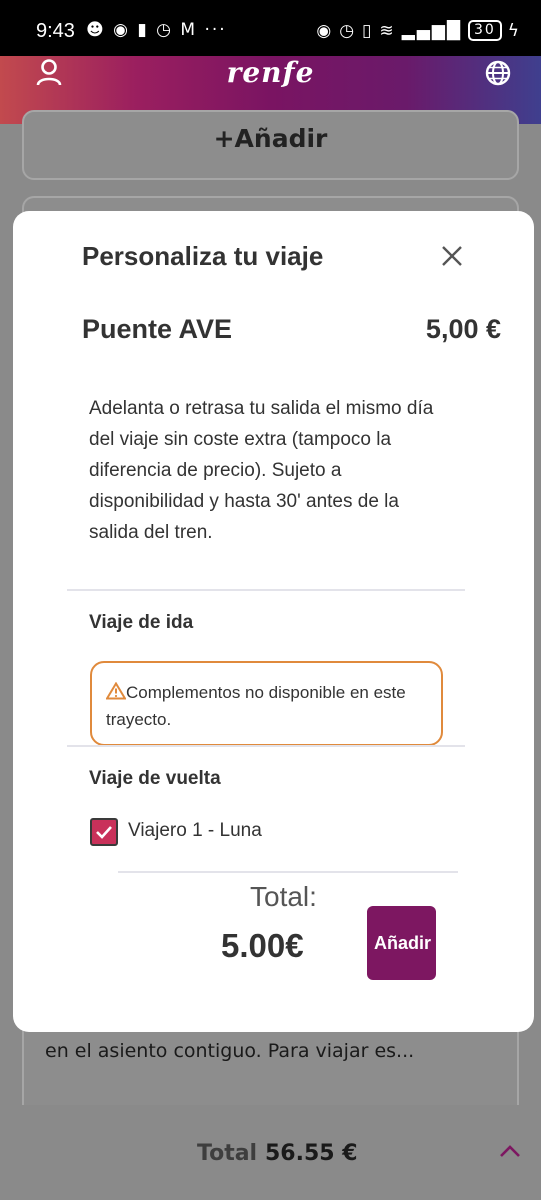  What do you see at coordinates (270, 72) in the screenshot?
I see `renfe-logo: renfe` at bounding box center [270, 72].